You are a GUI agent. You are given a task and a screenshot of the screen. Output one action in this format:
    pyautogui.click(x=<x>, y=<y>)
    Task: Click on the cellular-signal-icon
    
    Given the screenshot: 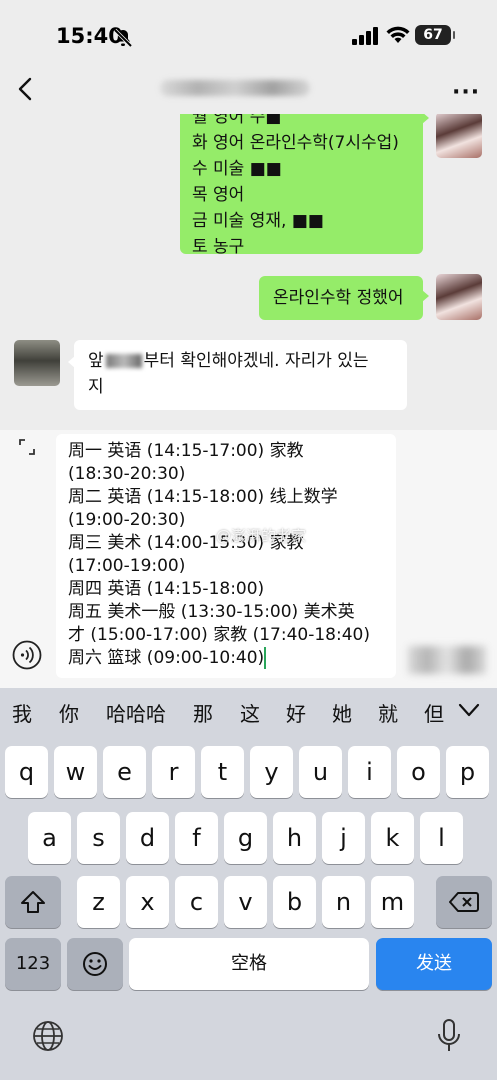 What is the action you would take?
    pyautogui.click(x=365, y=36)
    